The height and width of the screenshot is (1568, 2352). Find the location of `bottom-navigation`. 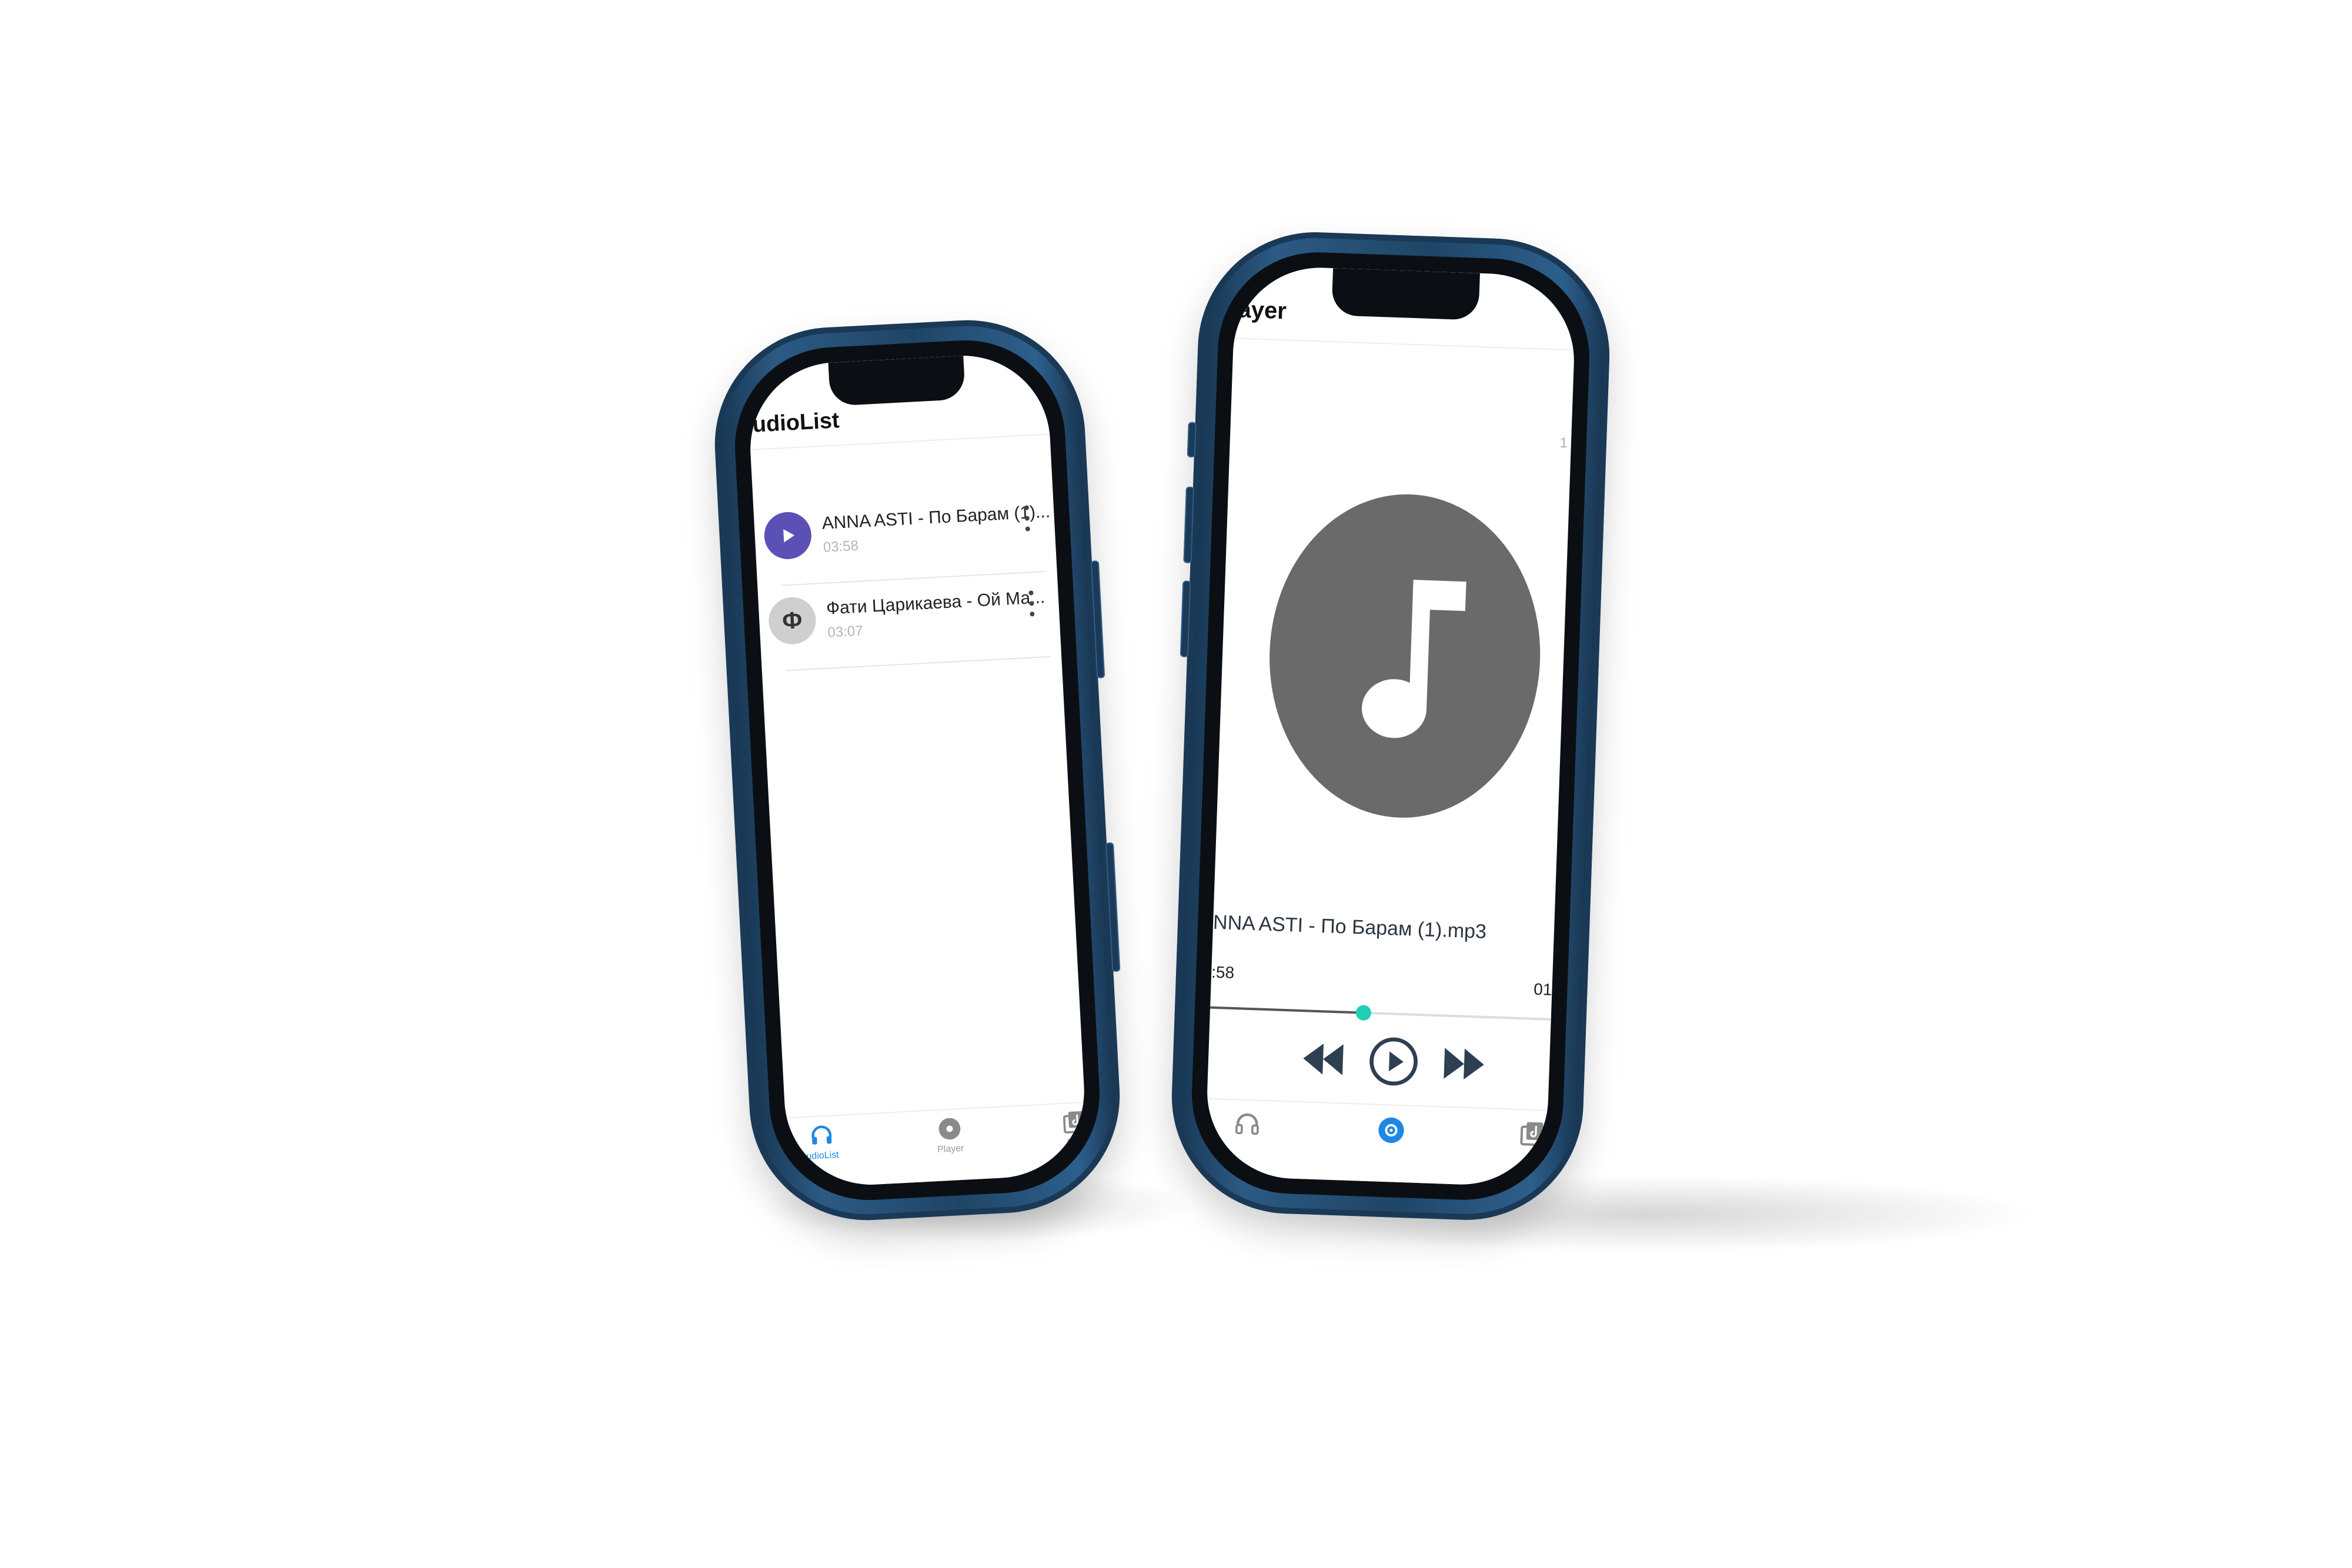

bottom-navigation is located at coordinates (1376, 1143).